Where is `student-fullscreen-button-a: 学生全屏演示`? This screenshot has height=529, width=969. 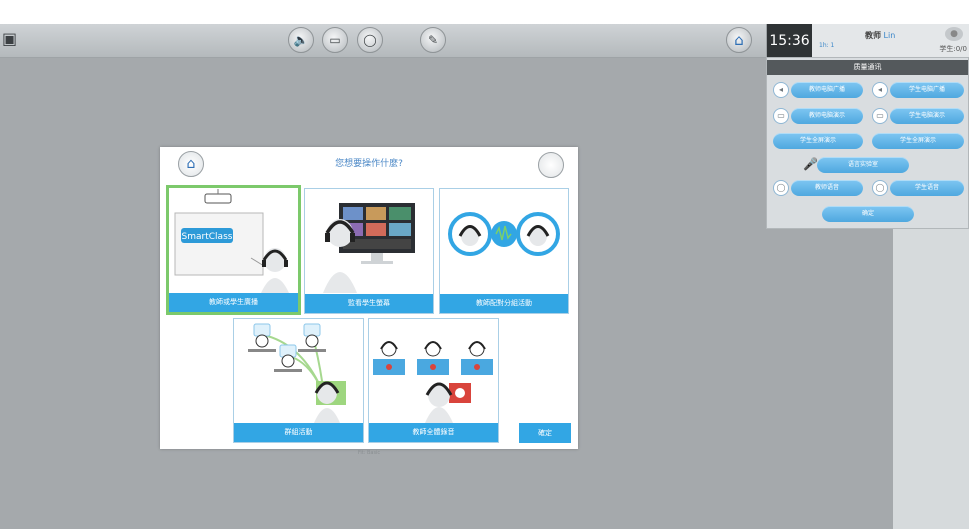 student-fullscreen-button-a: 学生全屏演示 is located at coordinates (818, 141).